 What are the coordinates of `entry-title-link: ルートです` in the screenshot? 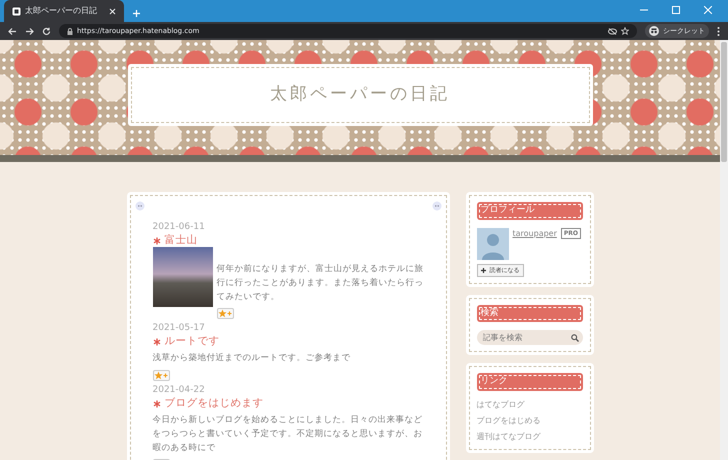 It's located at (192, 341).